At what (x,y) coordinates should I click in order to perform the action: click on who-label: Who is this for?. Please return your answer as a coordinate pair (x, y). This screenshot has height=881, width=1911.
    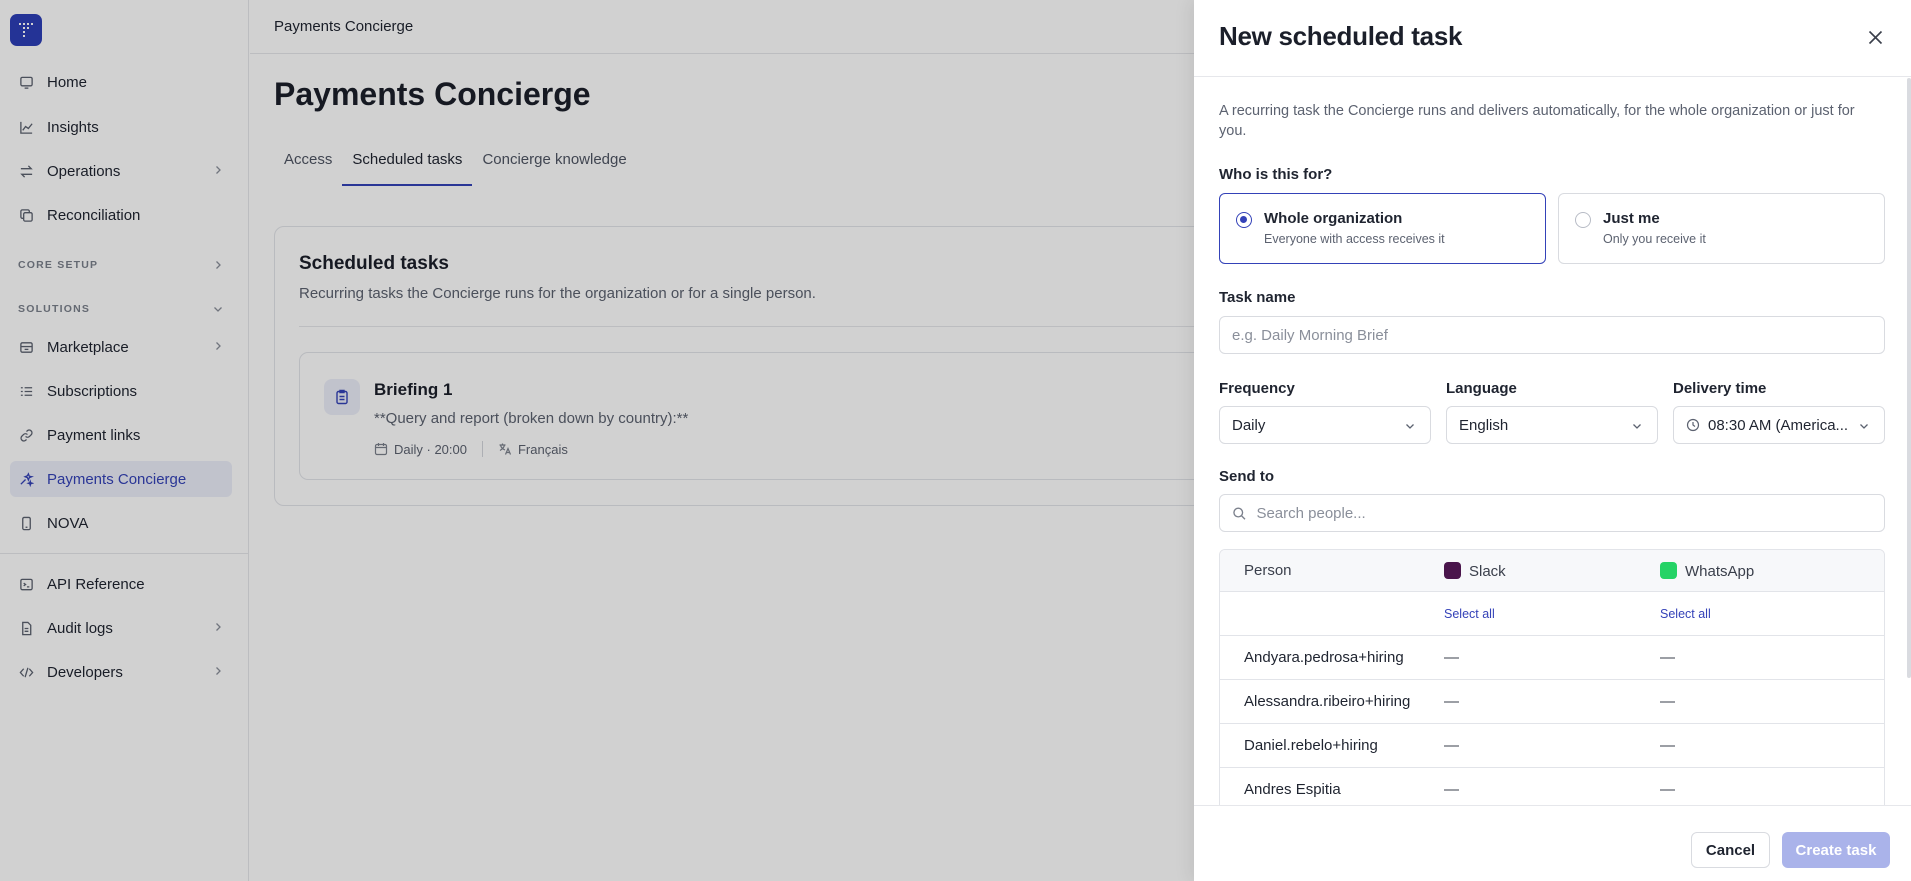
    Looking at the image, I should click on (1276, 174).